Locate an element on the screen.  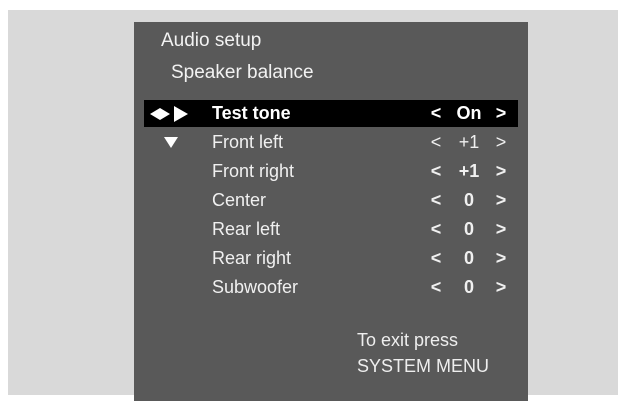
menu-item-value: On is located at coordinates (469, 113).